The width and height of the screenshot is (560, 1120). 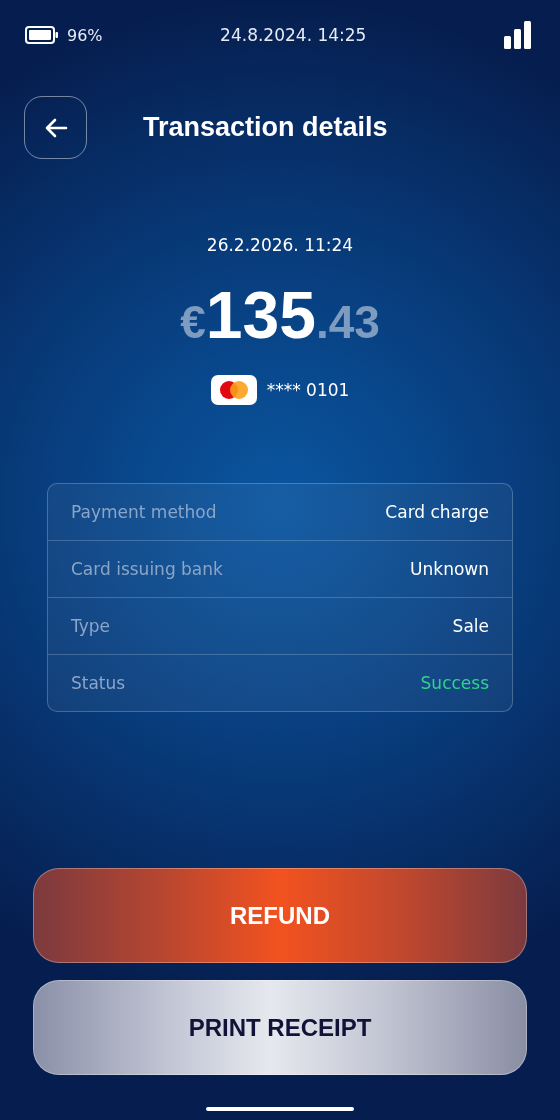 I want to click on status-datetime: 24.8.2024. 14:25, so click(x=293, y=35).